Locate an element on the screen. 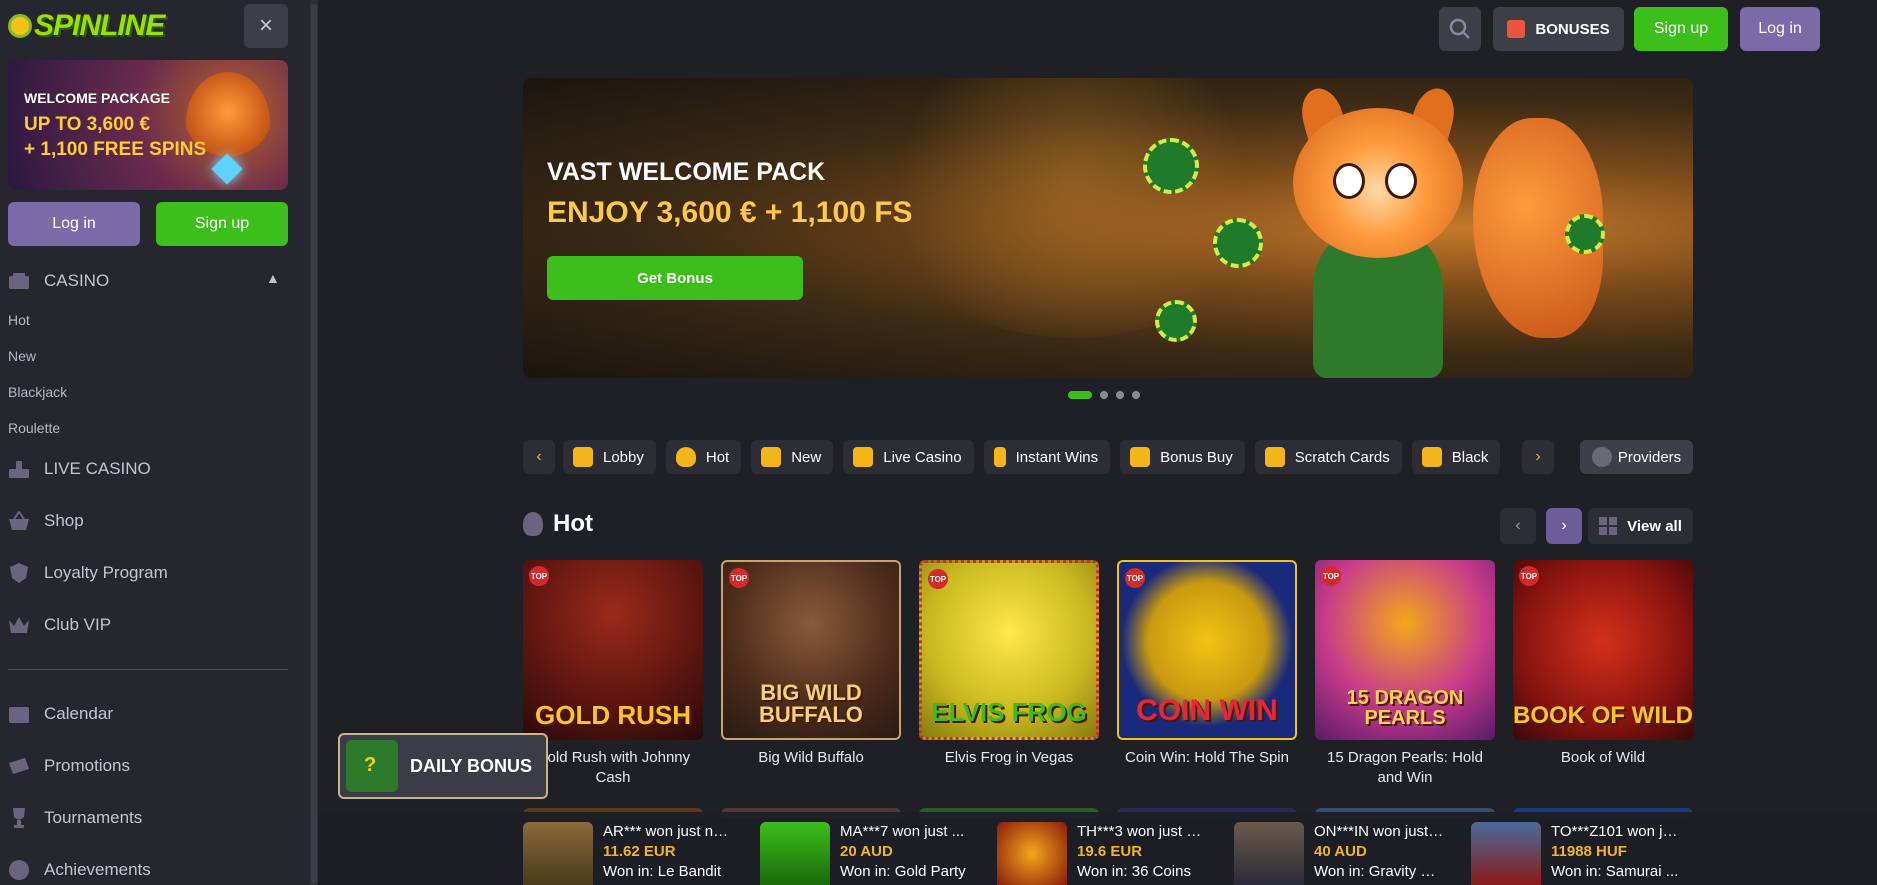 The image size is (1877, 885). category-prev-button: ‹ is located at coordinates (539, 457).